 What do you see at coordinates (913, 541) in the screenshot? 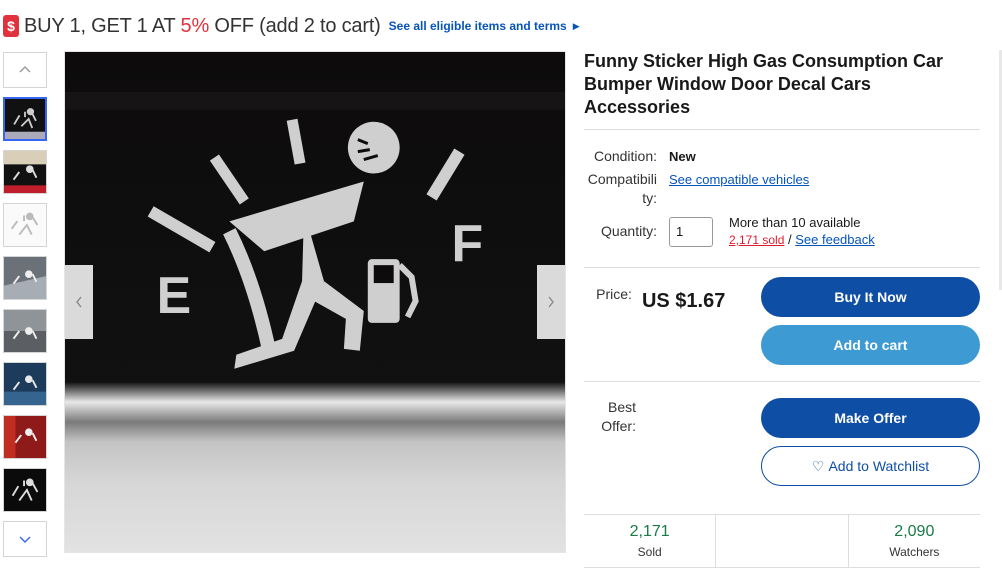
I see `watchers-stat: 2,090 Watchers` at bounding box center [913, 541].